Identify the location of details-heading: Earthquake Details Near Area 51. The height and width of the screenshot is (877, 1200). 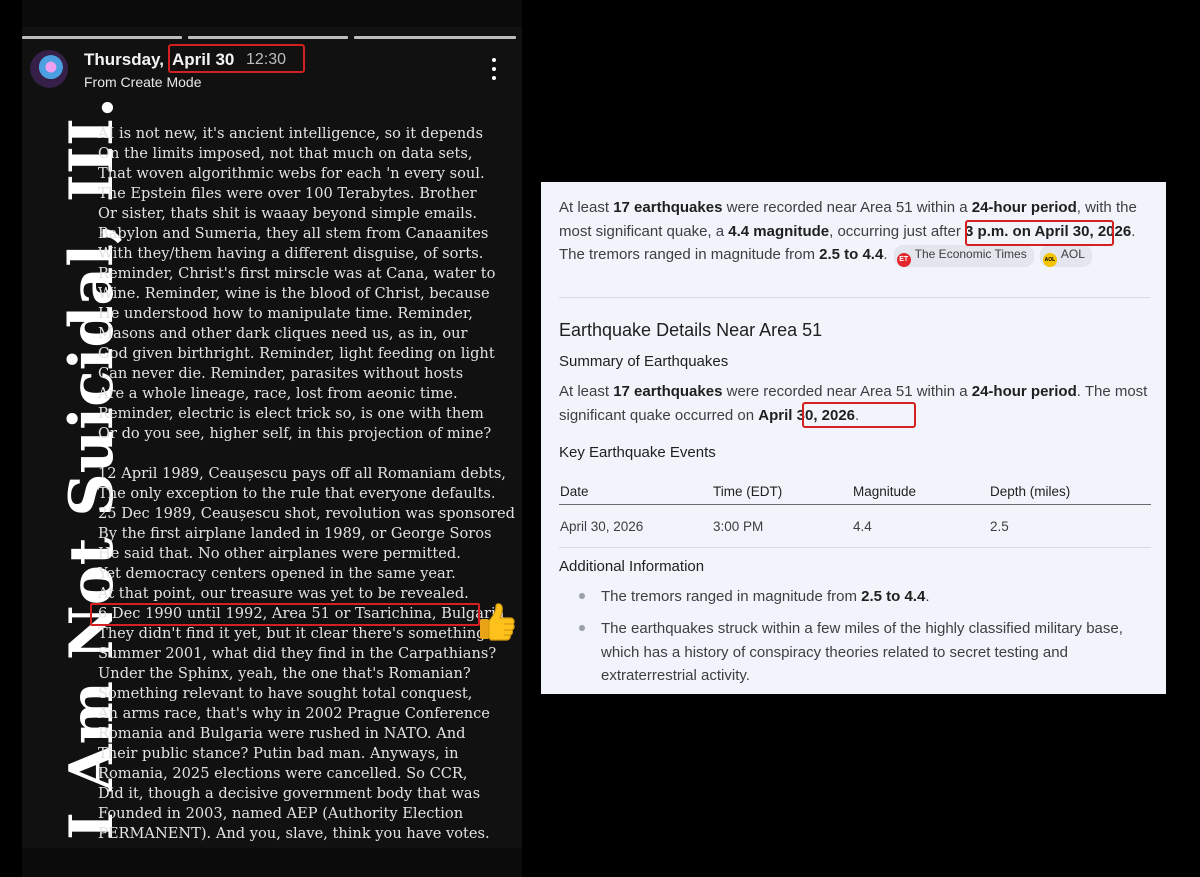
(691, 330).